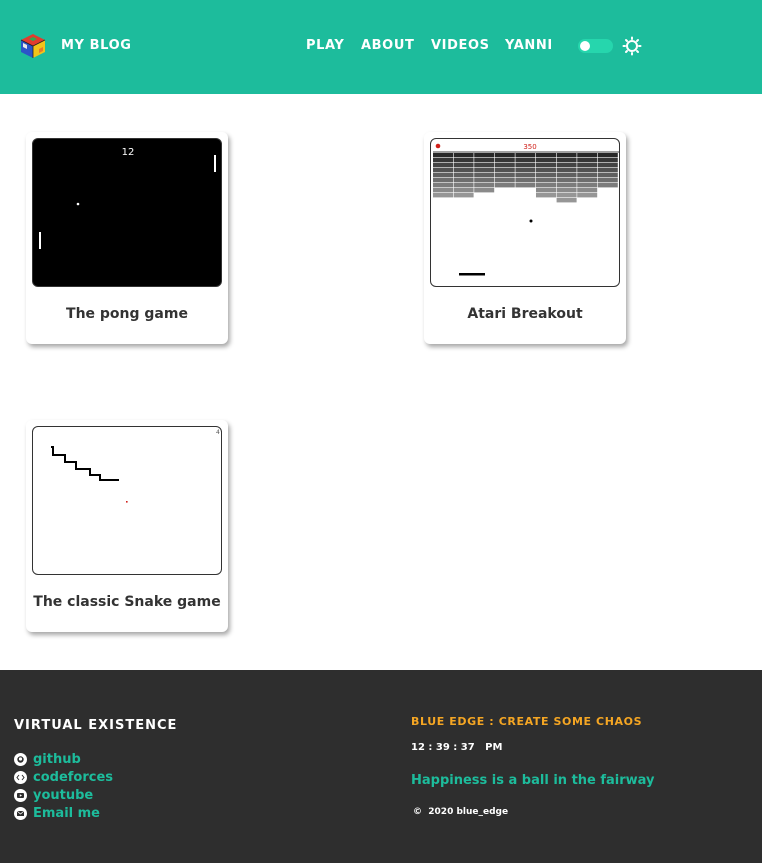  I want to click on email-label: Email me, so click(66, 813).